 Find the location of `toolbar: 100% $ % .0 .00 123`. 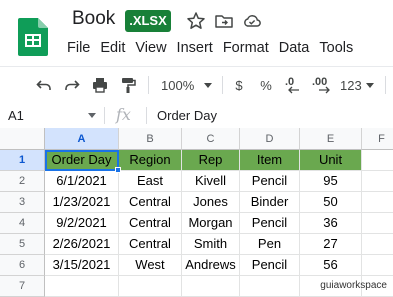

toolbar: 100% $ % .0 .00 123 is located at coordinates (196, 85).